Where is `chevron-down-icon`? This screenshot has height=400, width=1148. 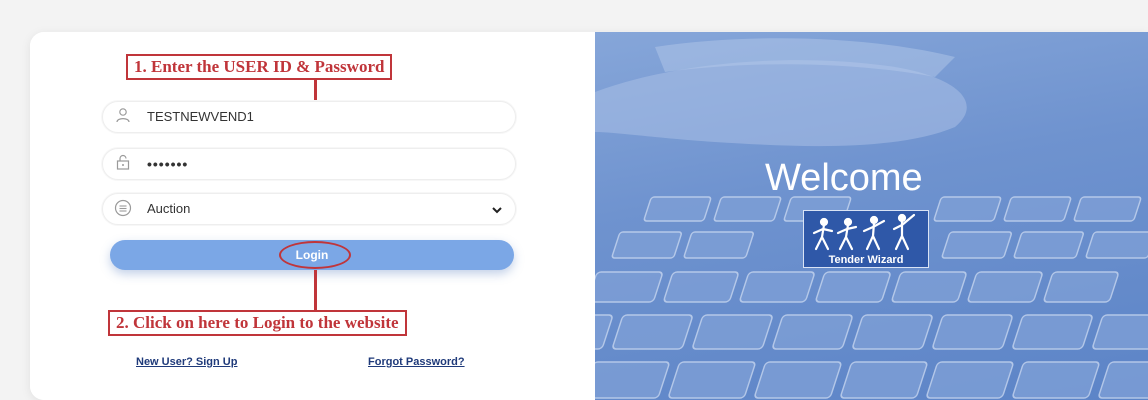 chevron-down-icon is located at coordinates (497, 209).